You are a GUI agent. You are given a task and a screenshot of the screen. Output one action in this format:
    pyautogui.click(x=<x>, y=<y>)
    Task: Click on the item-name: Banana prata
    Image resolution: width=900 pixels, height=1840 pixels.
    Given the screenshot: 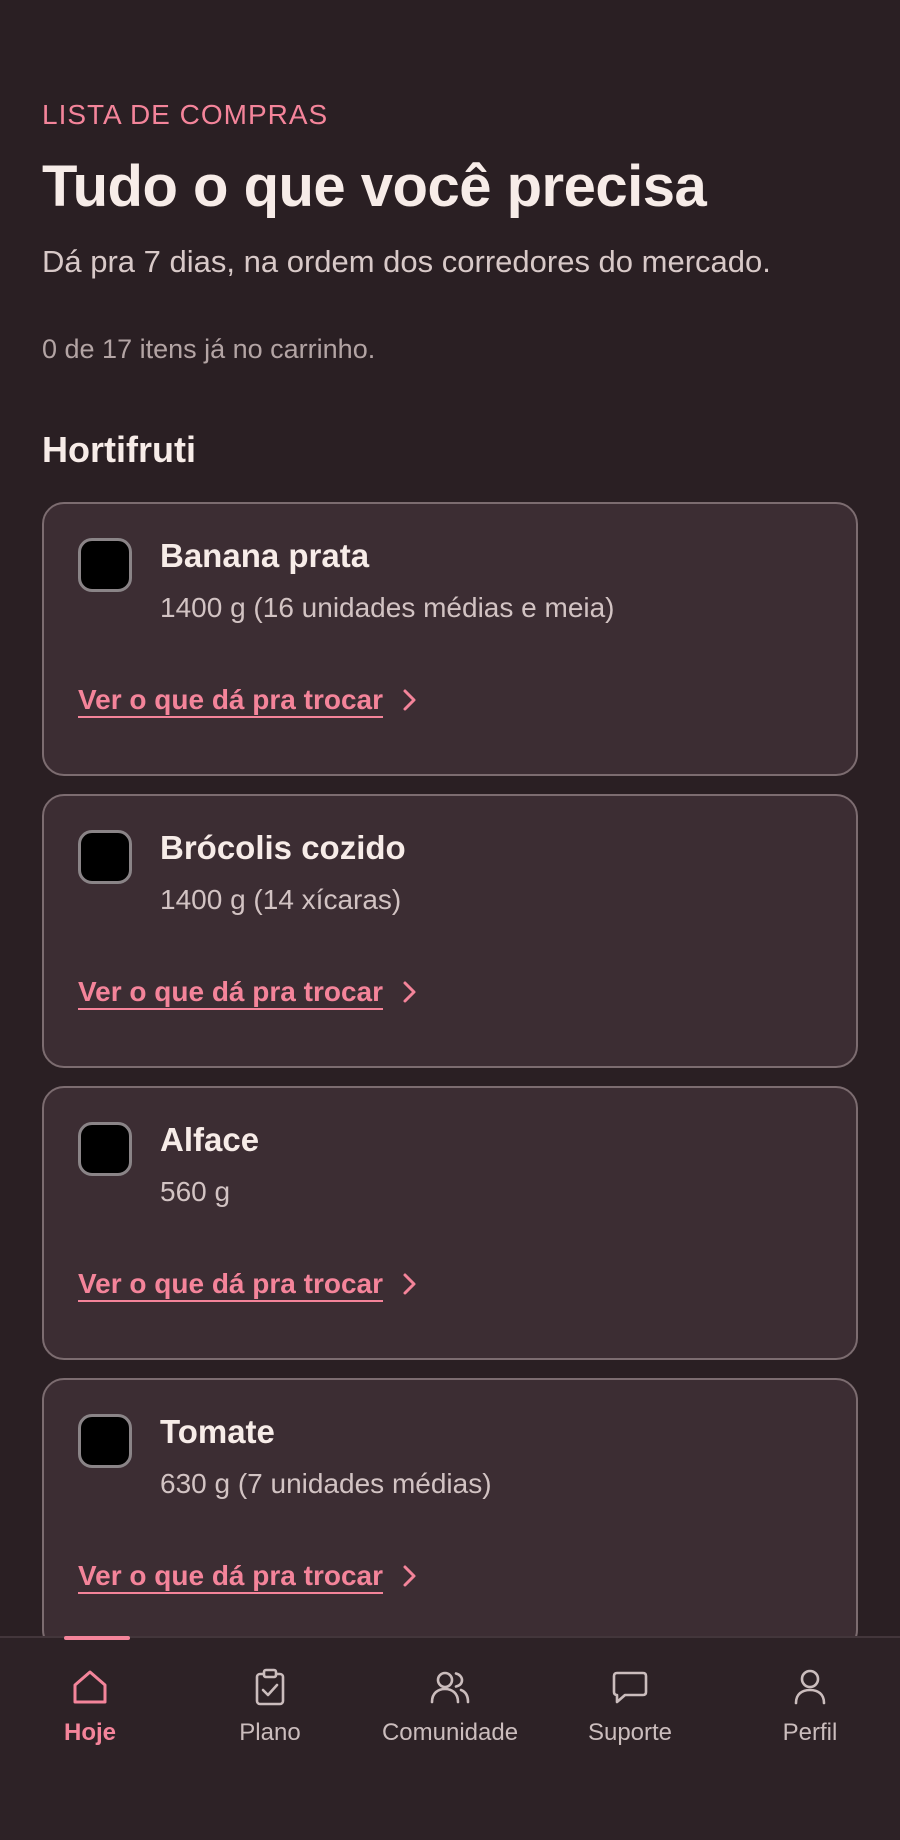 What is the action you would take?
    pyautogui.click(x=265, y=555)
    